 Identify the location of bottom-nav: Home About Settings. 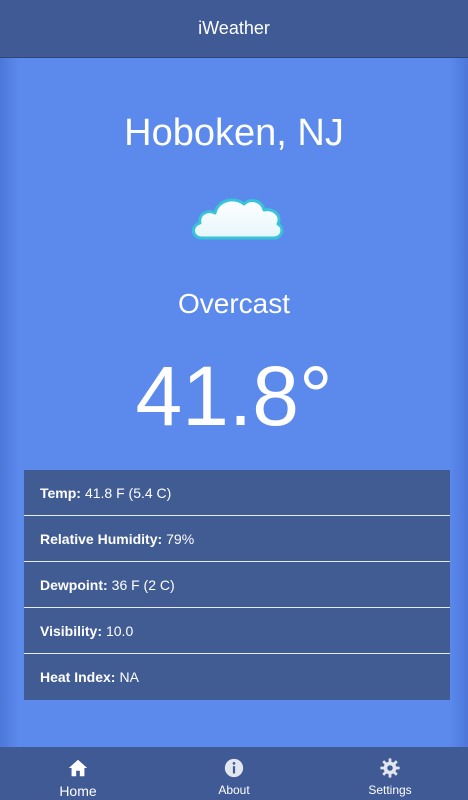
(234, 773).